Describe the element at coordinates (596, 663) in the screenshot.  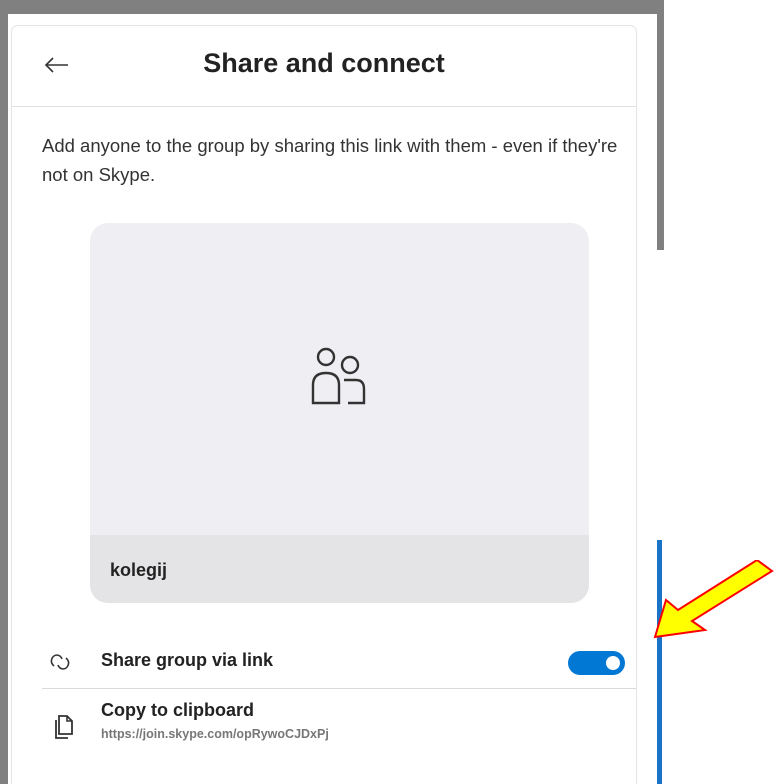
I see `share-link-toggle` at that location.